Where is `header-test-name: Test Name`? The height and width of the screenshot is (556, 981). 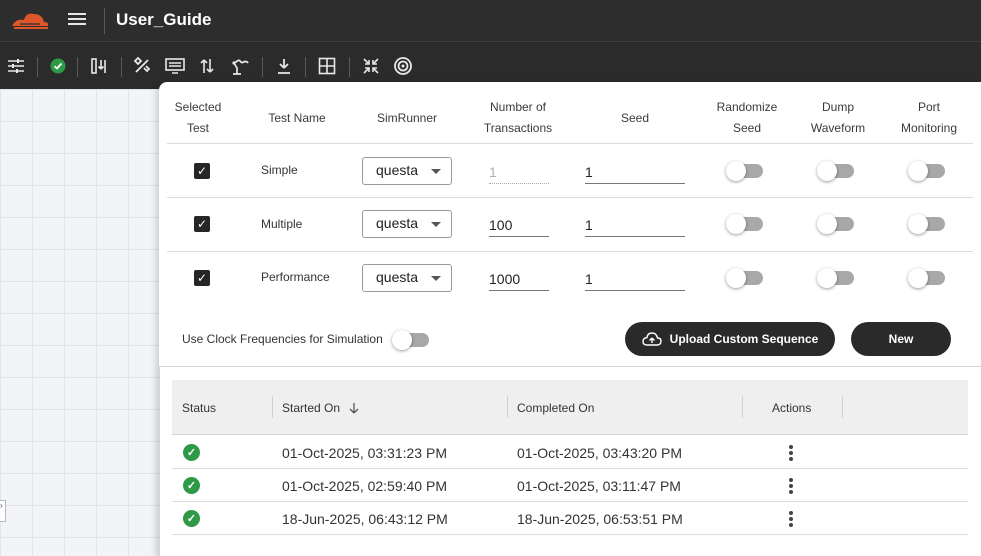
header-test-name: Test Name is located at coordinates (297, 117).